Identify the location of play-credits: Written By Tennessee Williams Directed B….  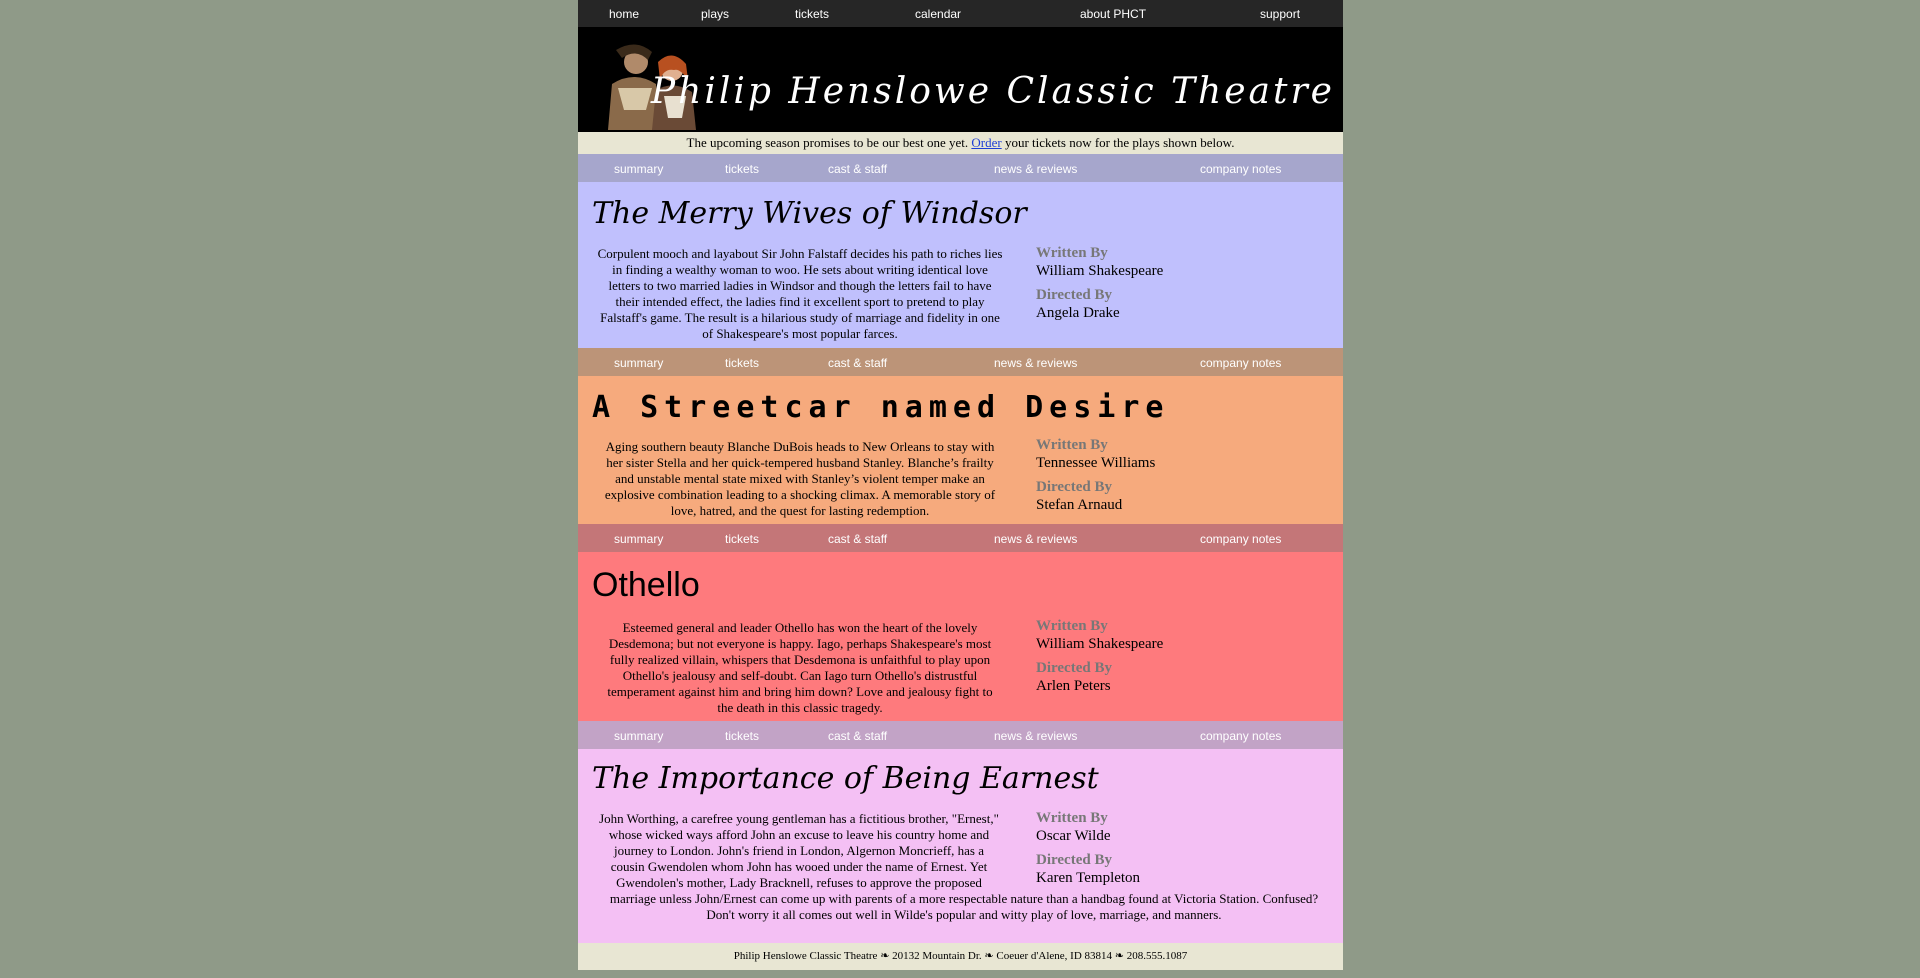
(1095, 478).